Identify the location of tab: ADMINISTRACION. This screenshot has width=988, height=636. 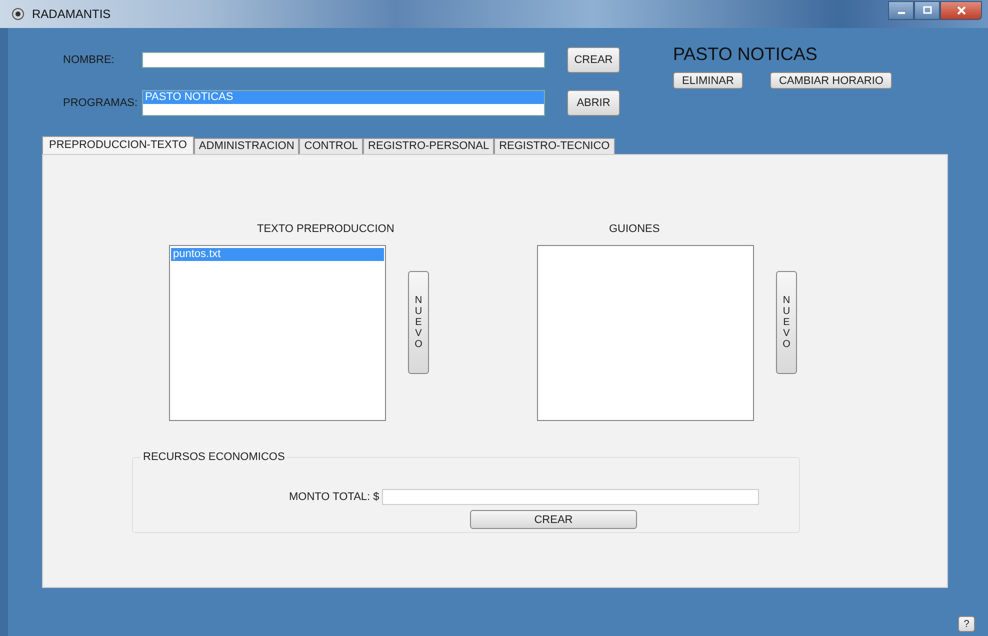
(247, 146).